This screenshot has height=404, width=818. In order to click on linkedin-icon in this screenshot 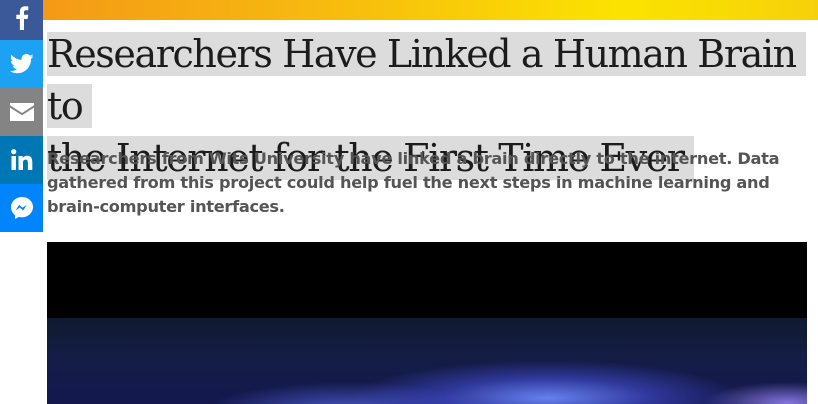, I will do `click(21, 160)`.